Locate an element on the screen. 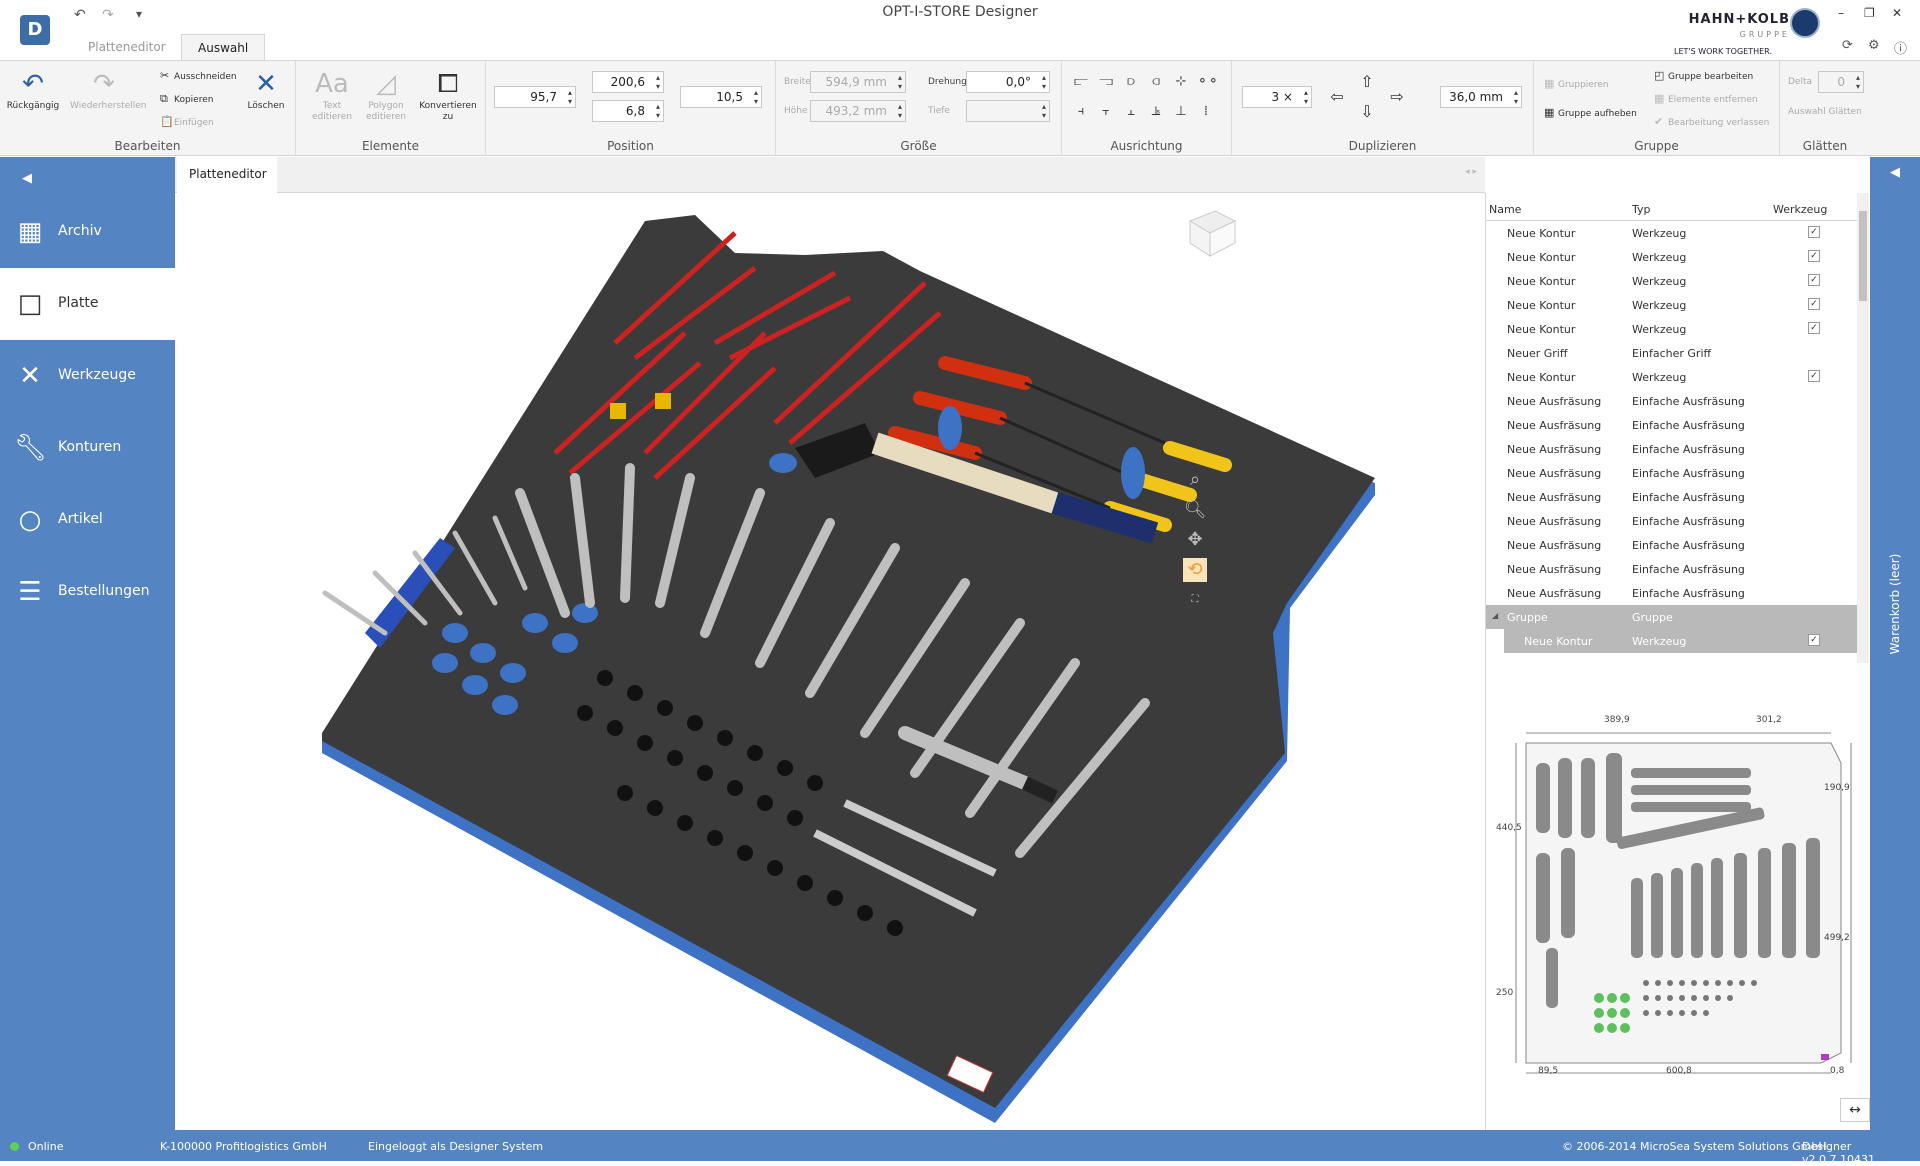  paste-button: 📋Einfügen is located at coordinates (187, 121).